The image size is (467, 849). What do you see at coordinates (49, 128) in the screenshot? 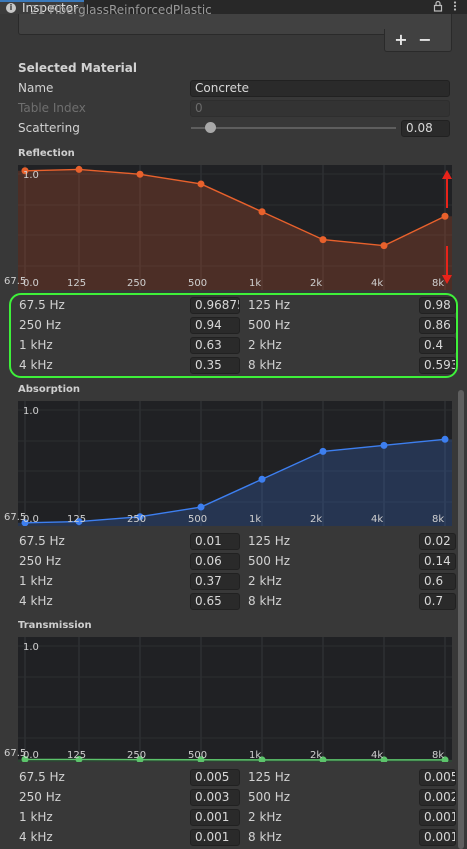
I see `scattering-label: Scattering` at bounding box center [49, 128].